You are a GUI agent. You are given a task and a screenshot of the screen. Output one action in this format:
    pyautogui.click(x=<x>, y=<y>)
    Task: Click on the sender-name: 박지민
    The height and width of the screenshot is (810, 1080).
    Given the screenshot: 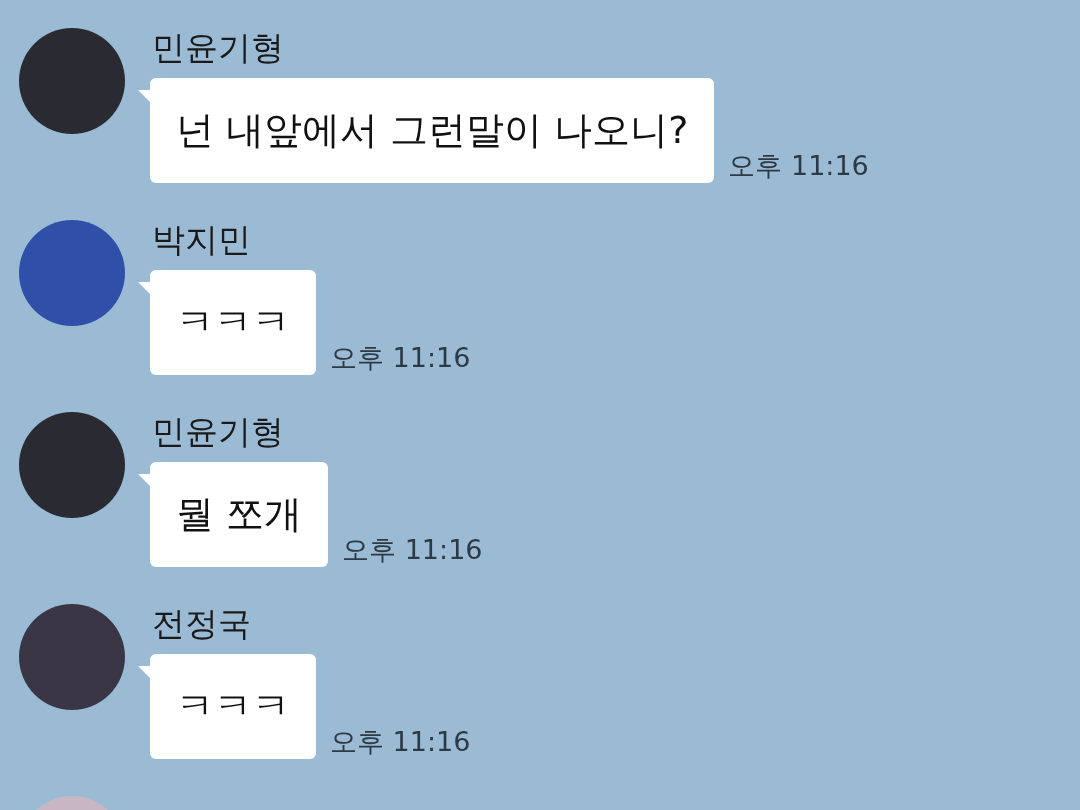 What is the action you would take?
    pyautogui.click(x=202, y=240)
    